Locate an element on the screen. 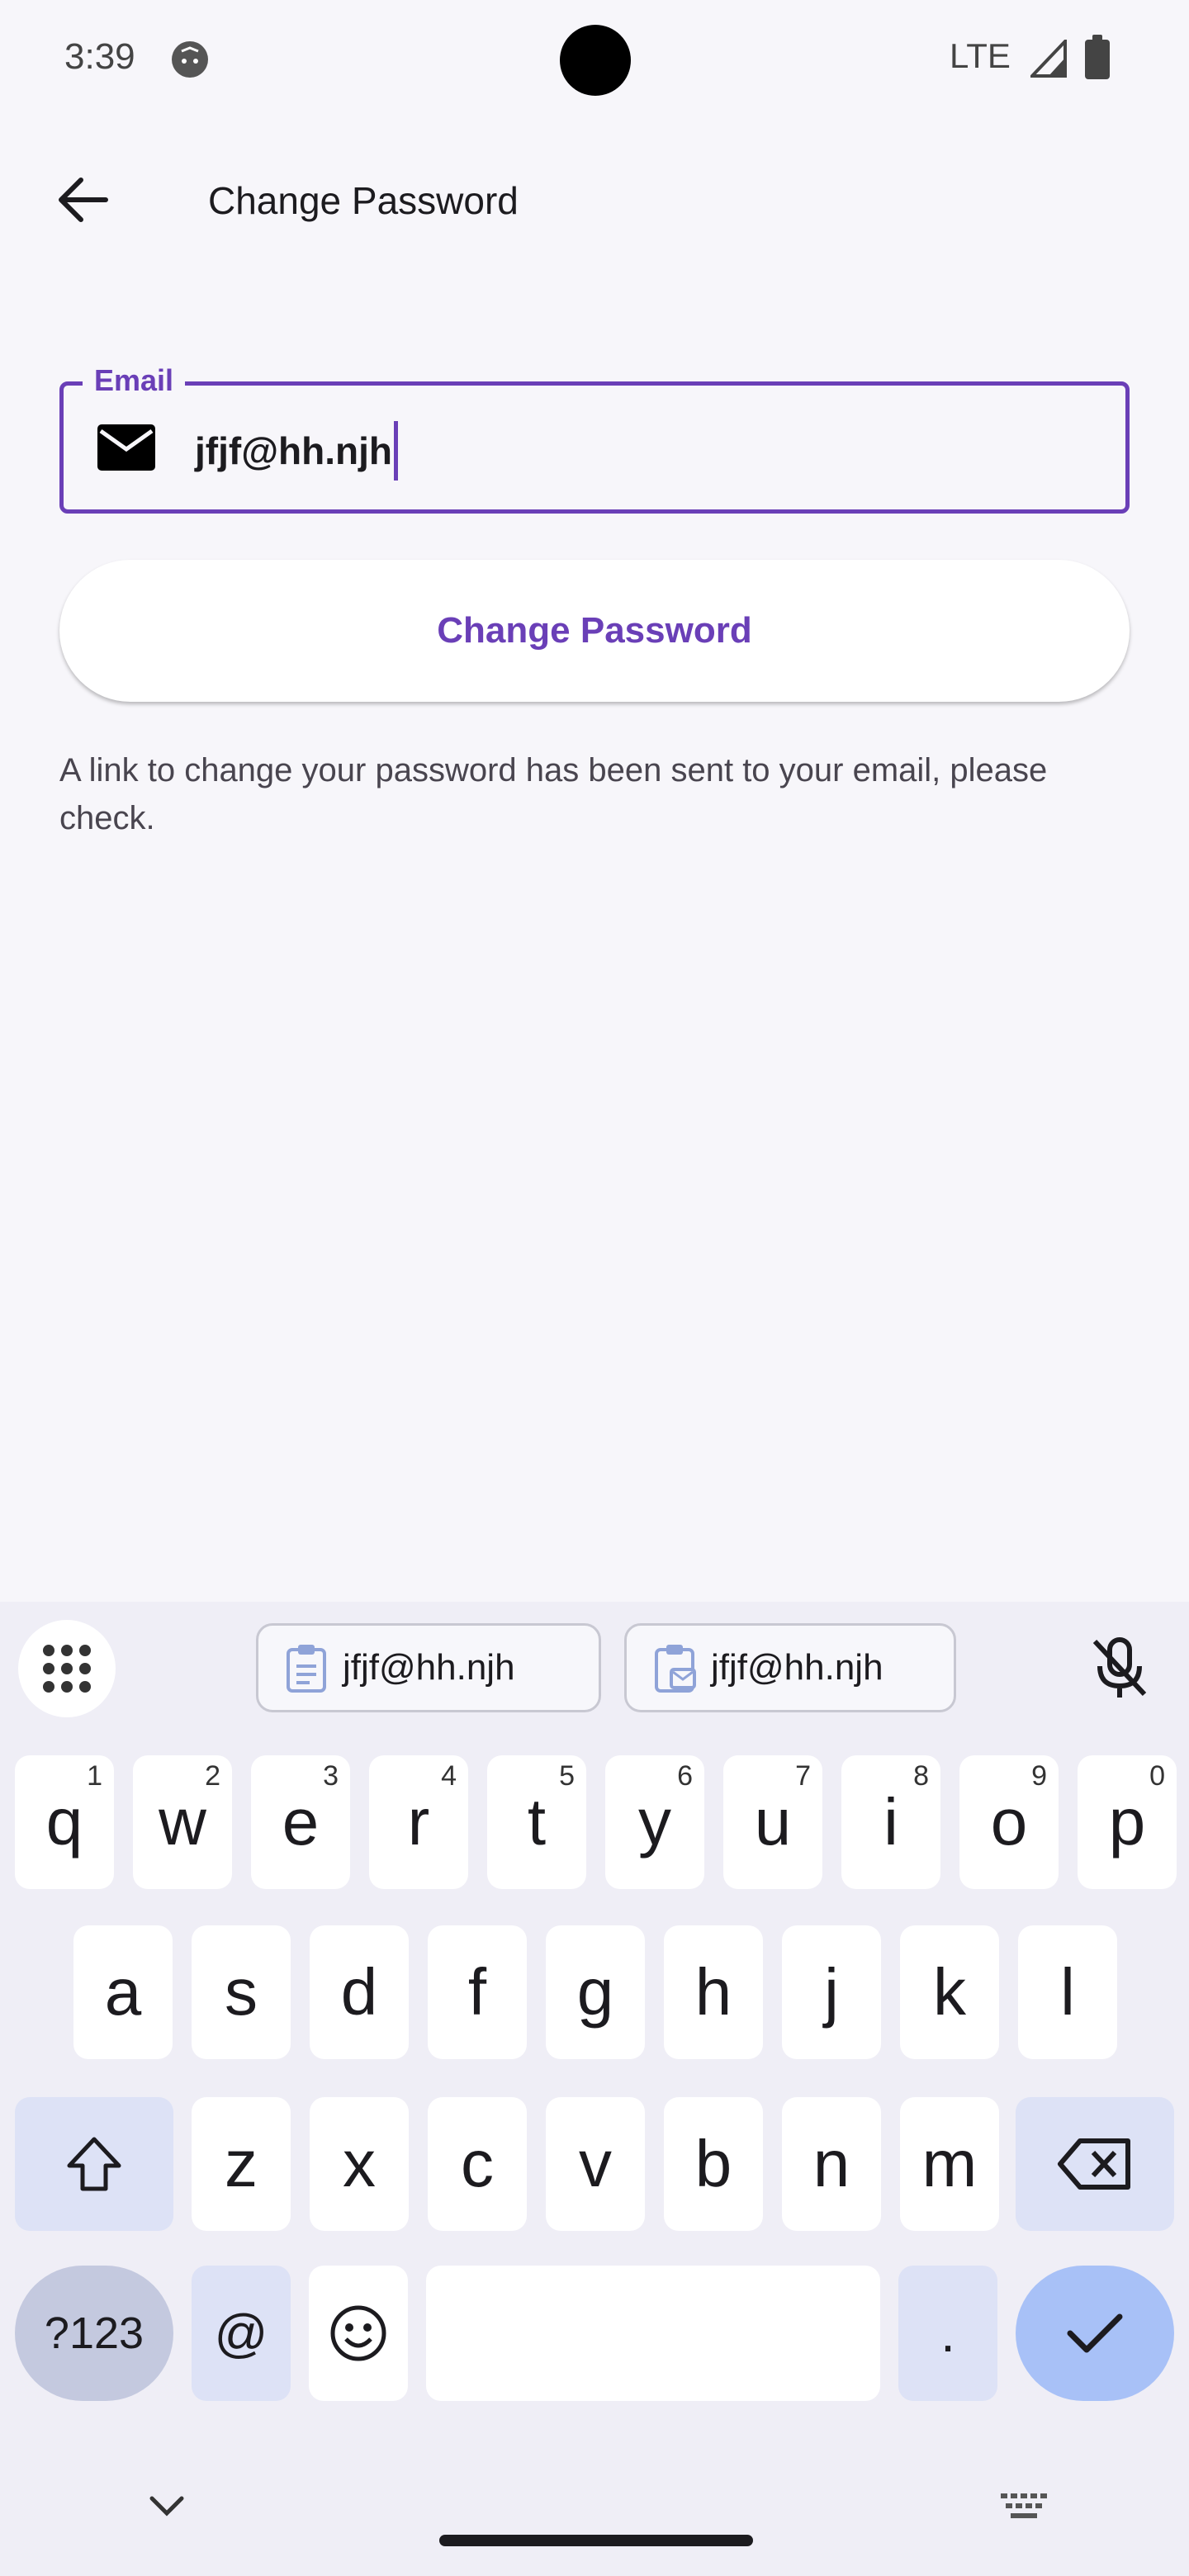 The image size is (1189, 2576). key-hint: 1 is located at coordinates (94, 1776).